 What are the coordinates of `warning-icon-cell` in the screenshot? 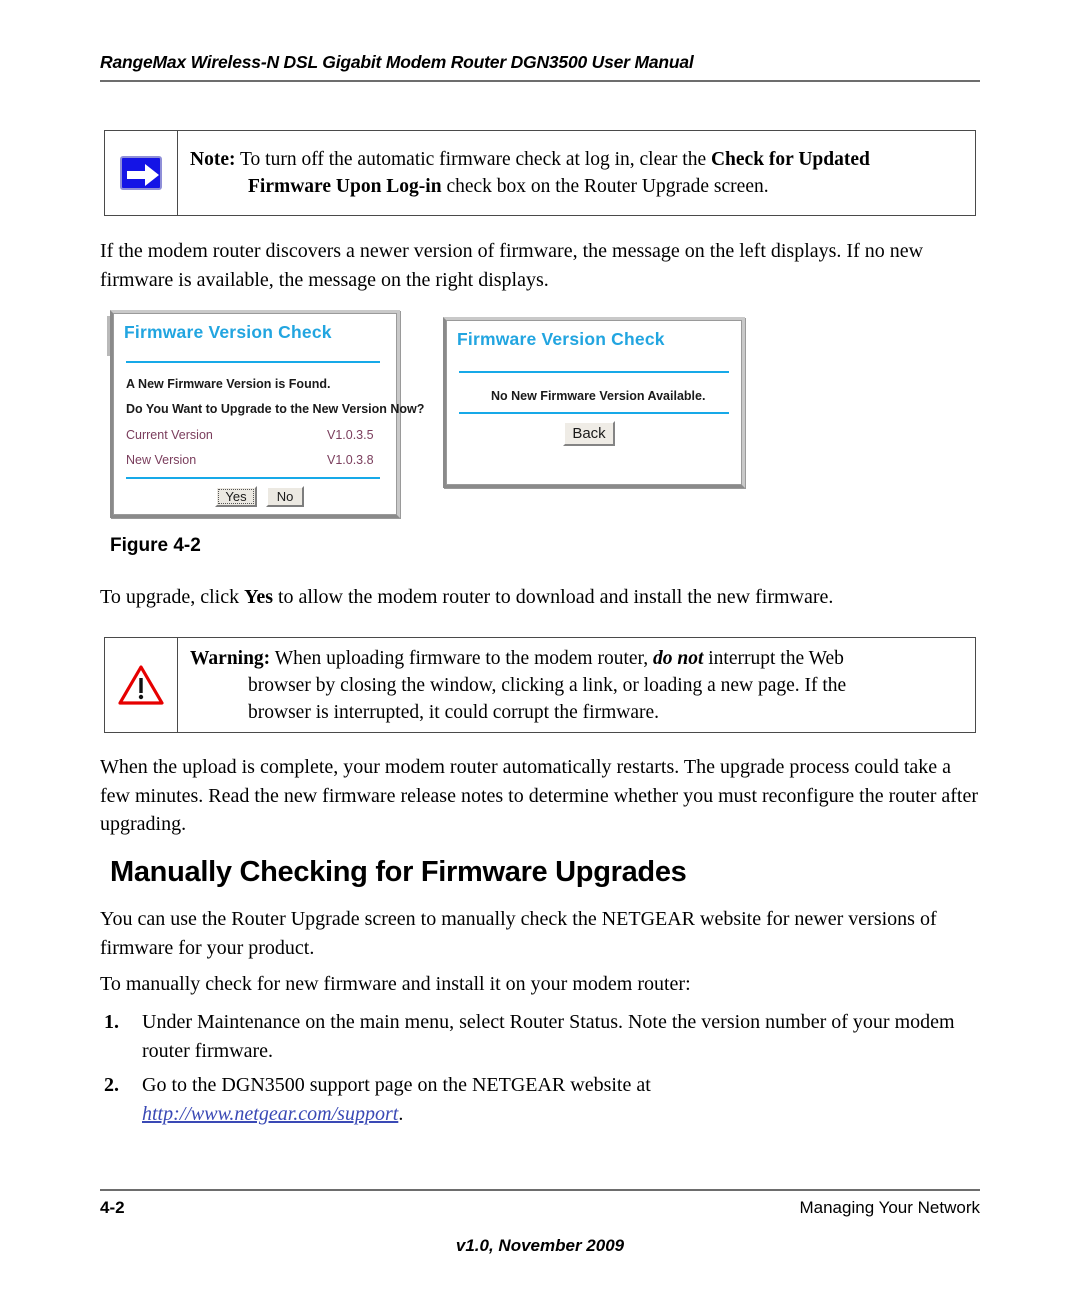 It's located at (141, 685).